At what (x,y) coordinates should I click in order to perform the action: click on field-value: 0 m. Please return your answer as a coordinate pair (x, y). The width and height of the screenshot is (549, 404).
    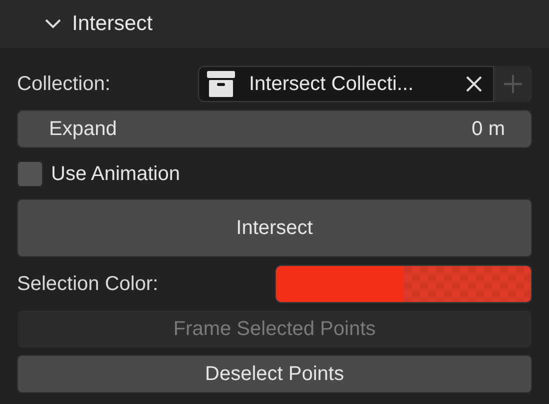
    Looking at the image, I should click on (488, 129).